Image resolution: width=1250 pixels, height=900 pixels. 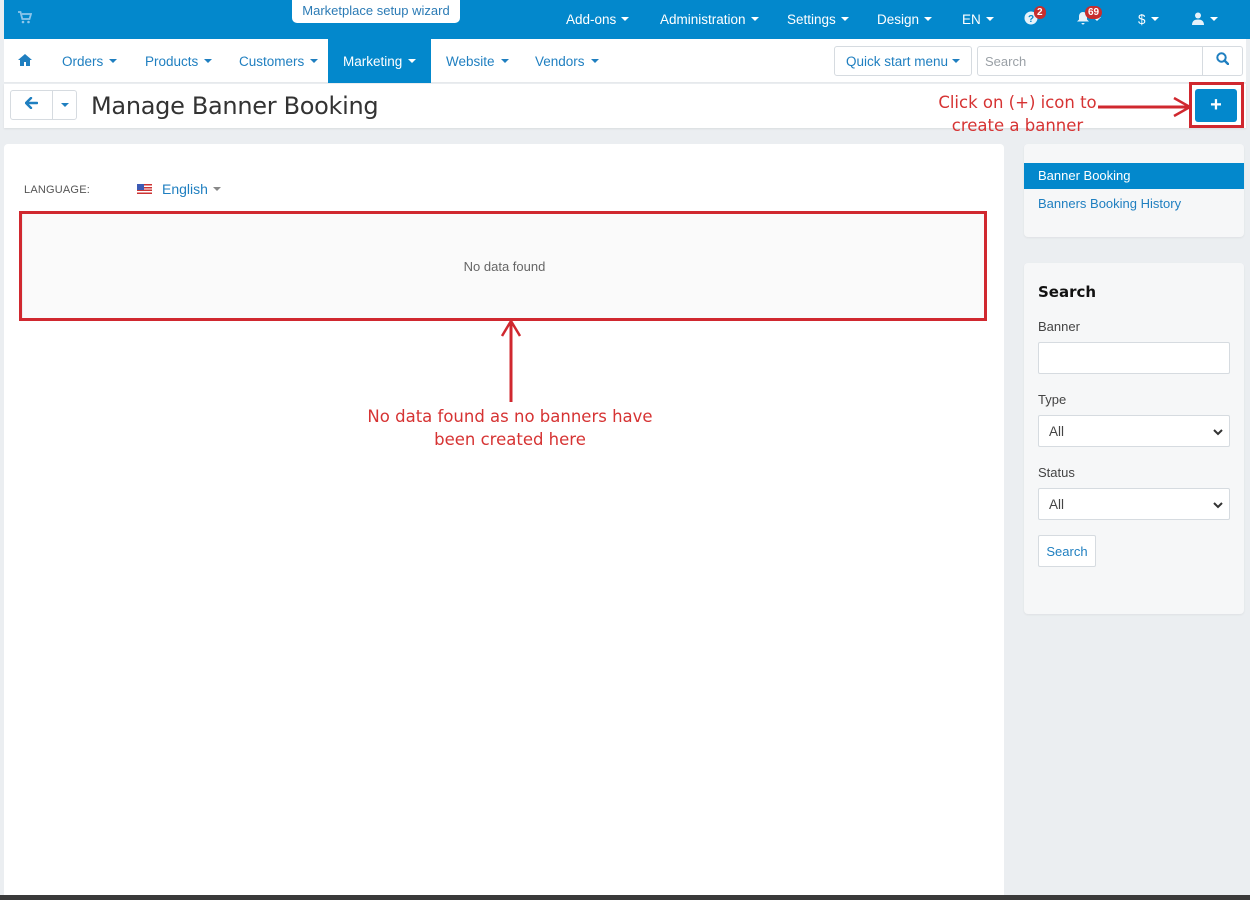 I want to click on annotation-line: Click on (+) icon to, so click(x=1017, y=102).